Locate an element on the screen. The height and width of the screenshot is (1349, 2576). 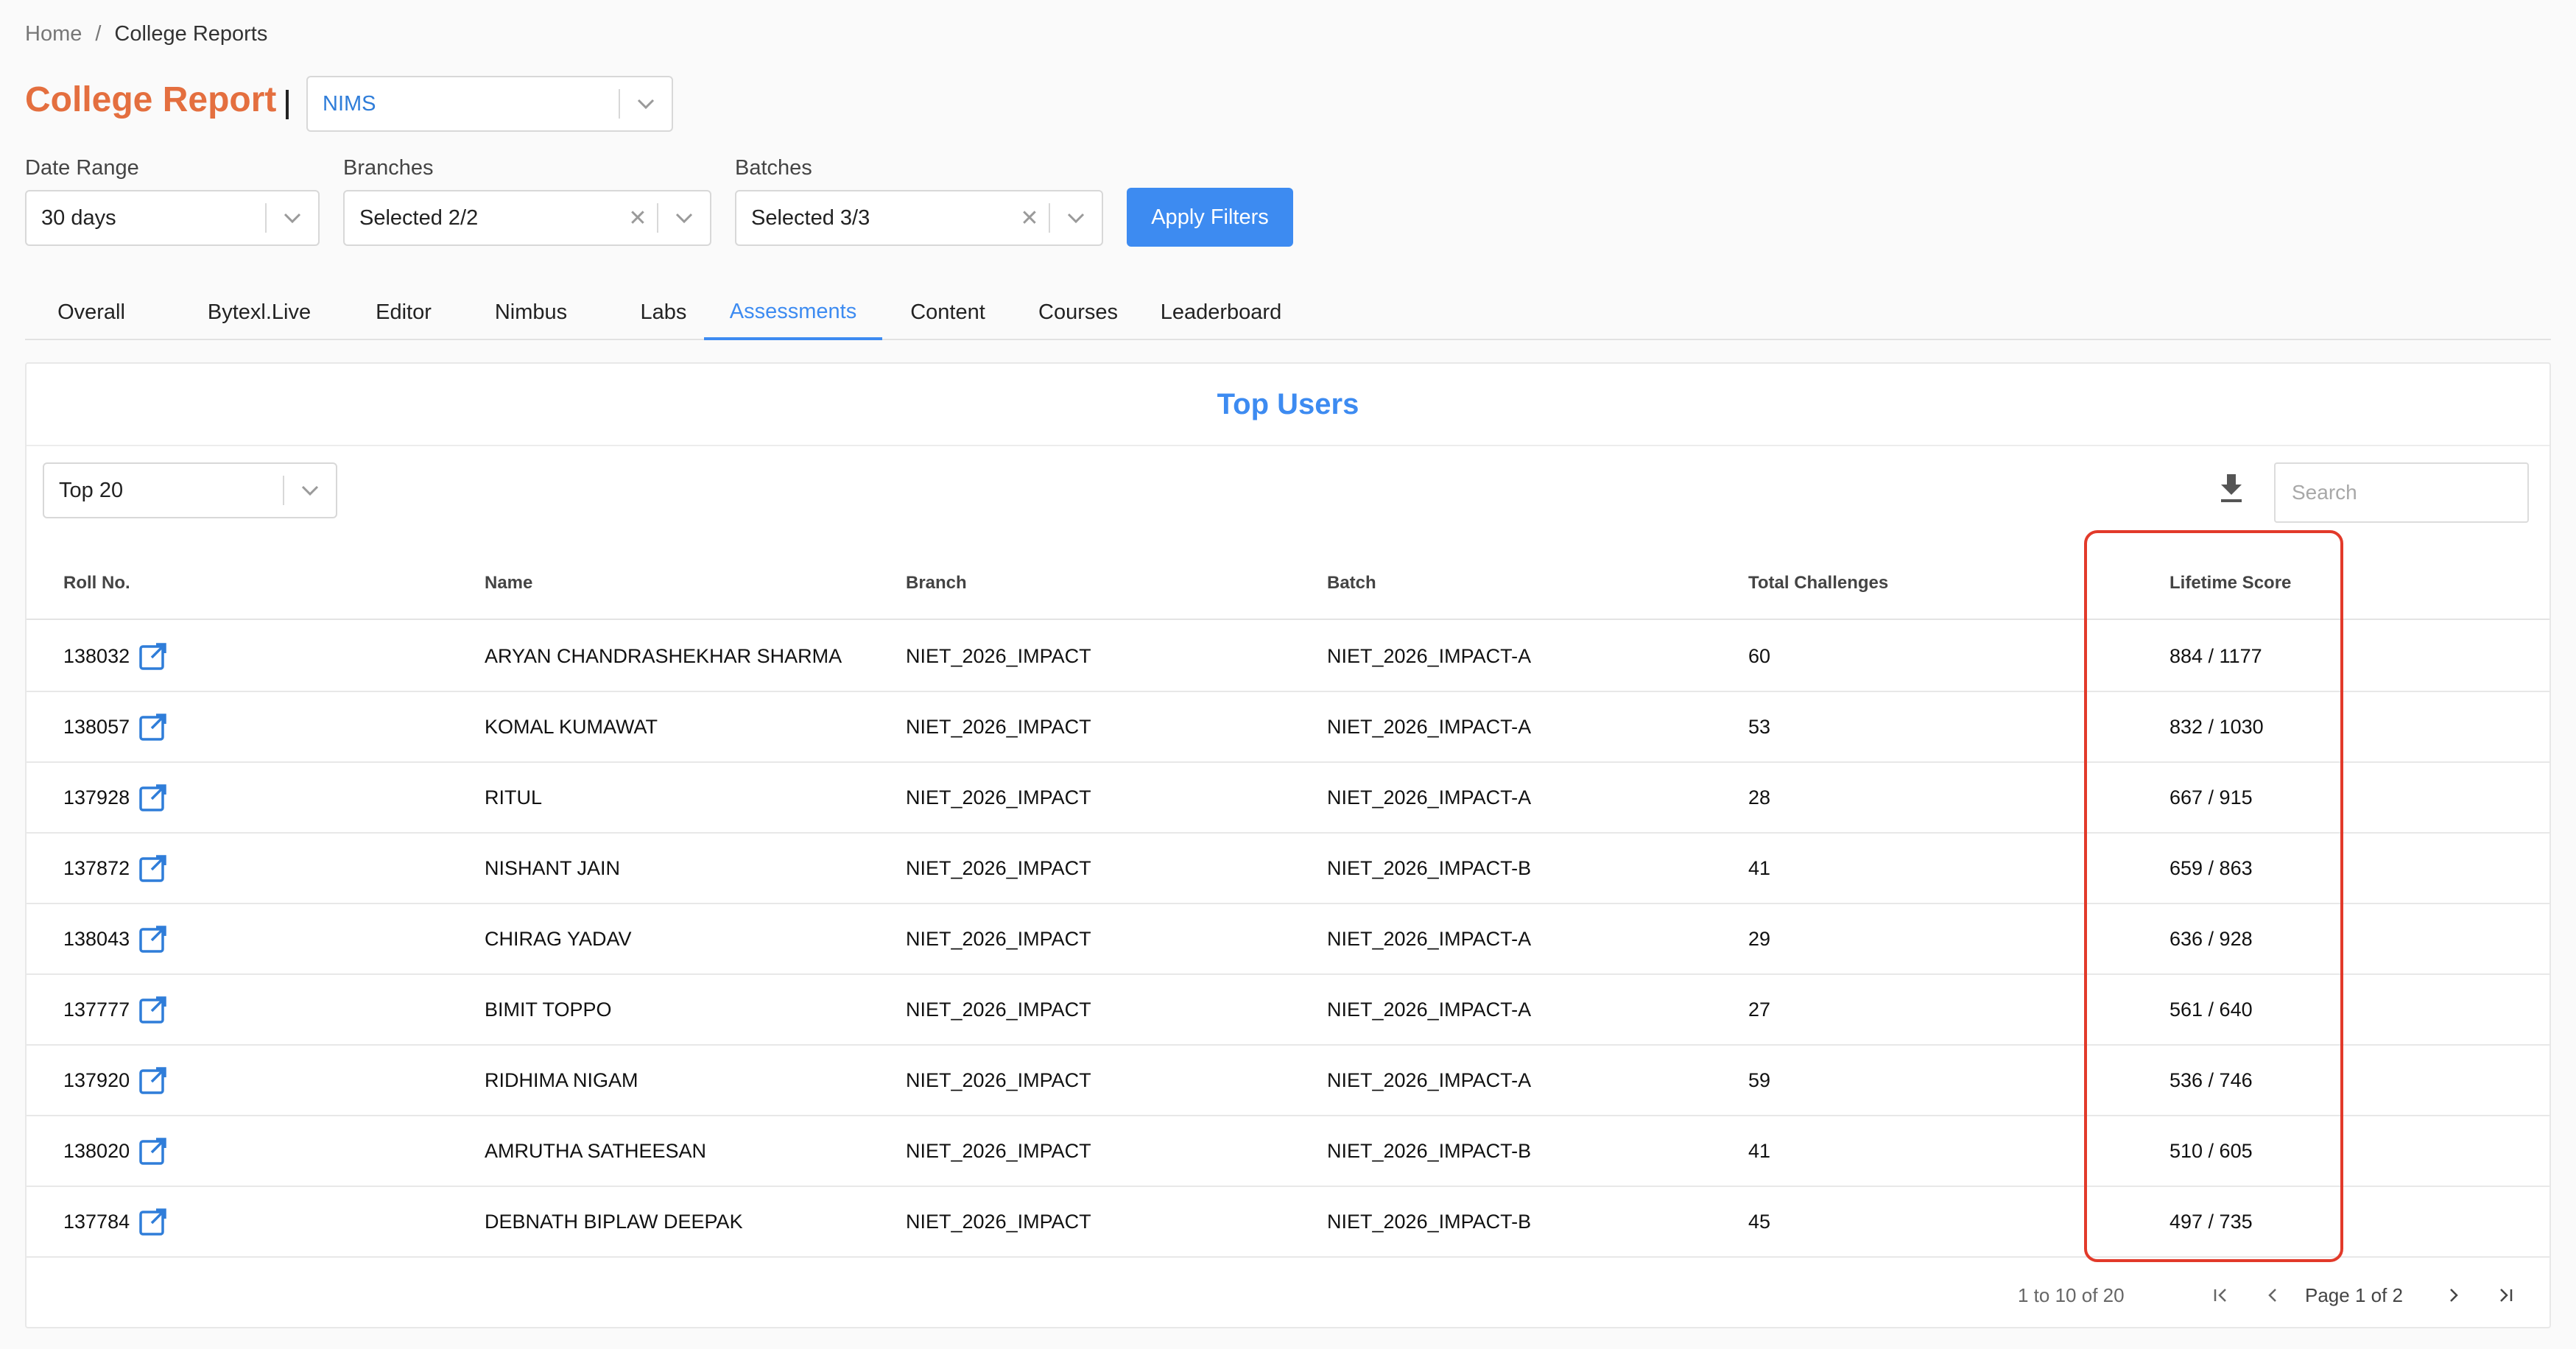
top-count-select: Top 20 is located at coordinates (190, 490).